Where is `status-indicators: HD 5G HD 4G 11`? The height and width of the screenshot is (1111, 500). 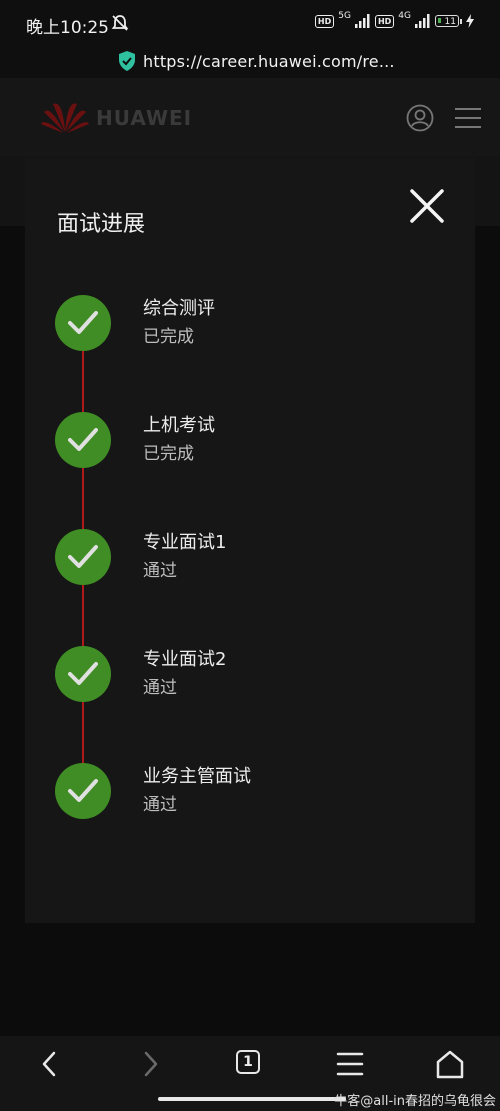 status-indicators: HD 5G HD 4G 11 is located at coordinates (394, 19).